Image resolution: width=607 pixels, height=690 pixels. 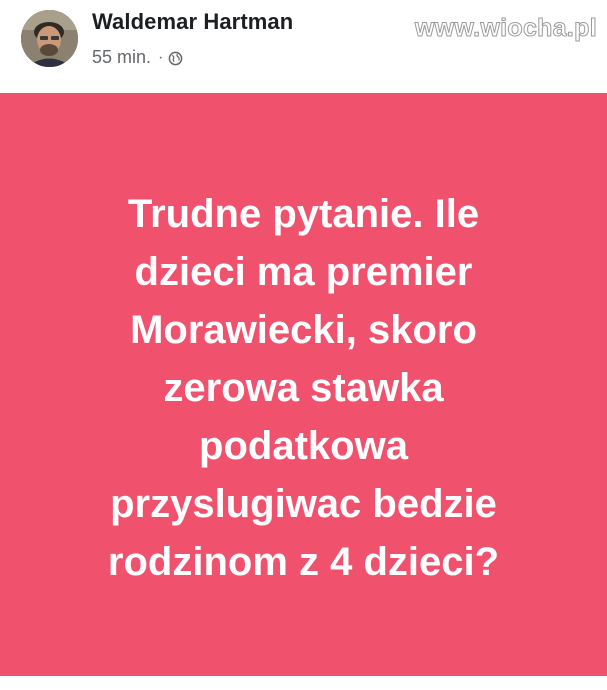 I want to click on post-footer-edge, so click(x=303, y=683).